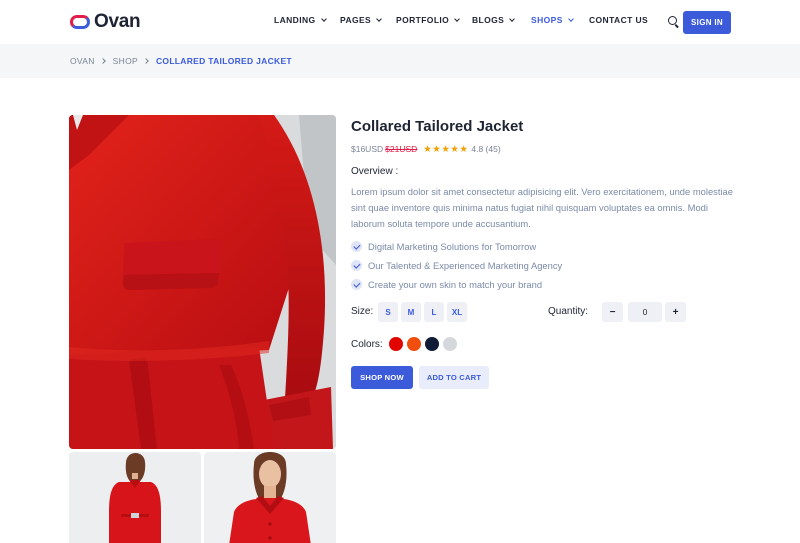 The image size is (800, 543). I want to click on model-portrait-illustration, so click(270, 497).